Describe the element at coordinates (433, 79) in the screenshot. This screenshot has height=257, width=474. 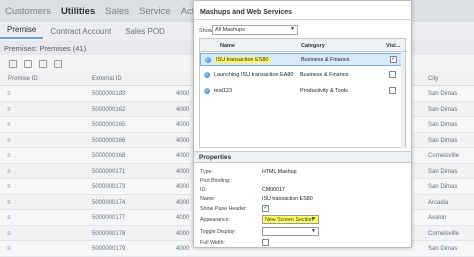
I see `header-city: City` at that location.